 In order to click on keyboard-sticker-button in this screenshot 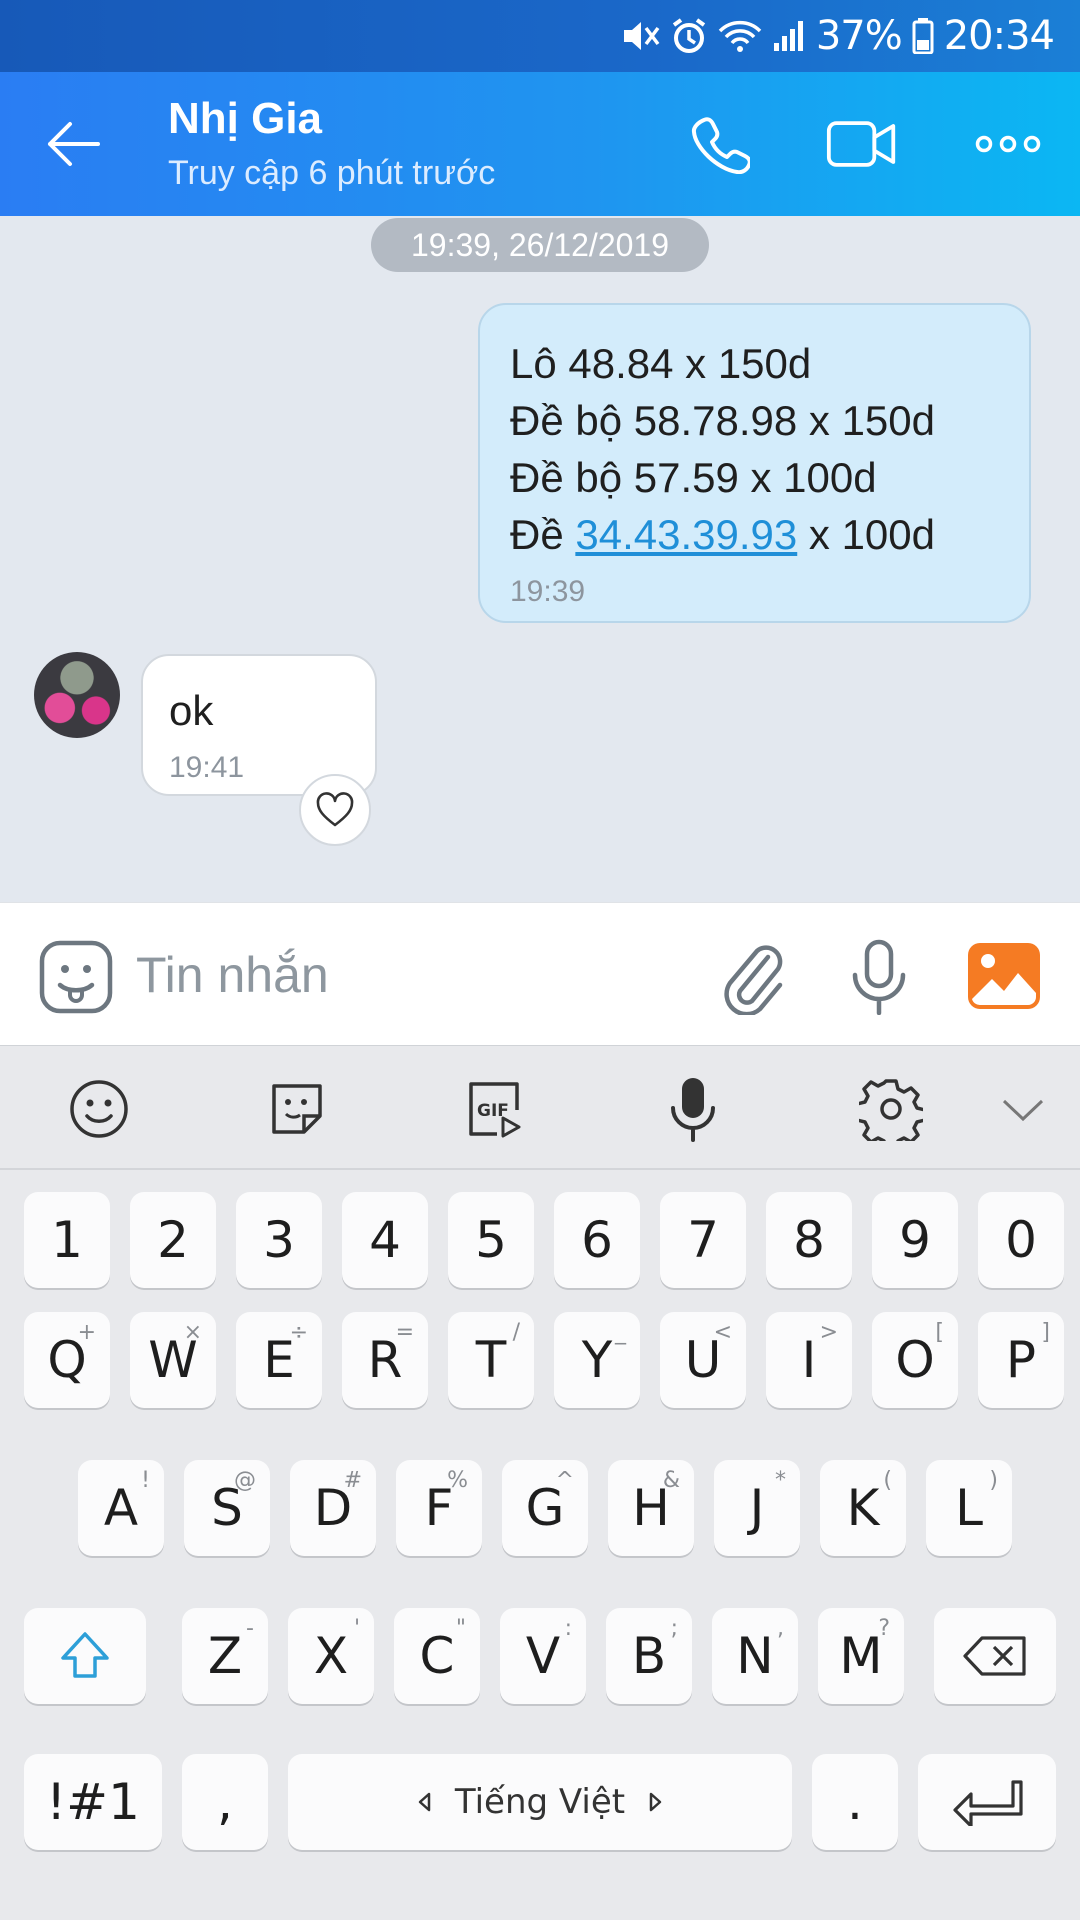, I will do `click(297, 1109)`.